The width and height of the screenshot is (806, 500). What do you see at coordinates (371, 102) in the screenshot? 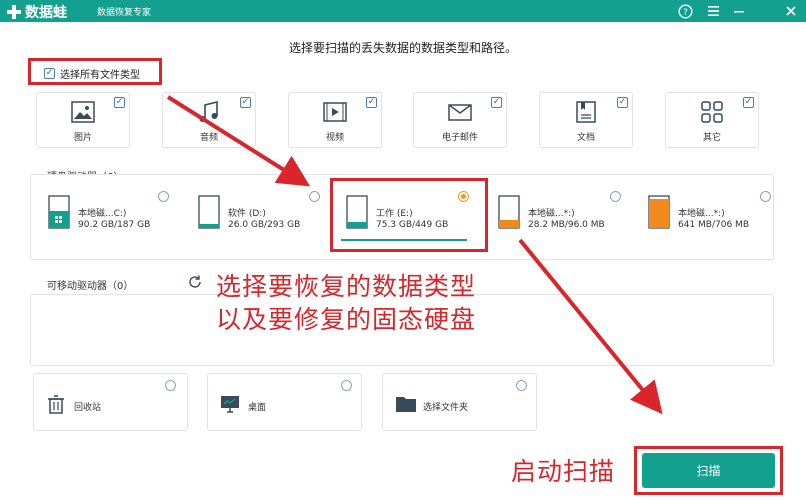
I see `file-type-video-checkbox: ✓` at bounding box center [371, 102].